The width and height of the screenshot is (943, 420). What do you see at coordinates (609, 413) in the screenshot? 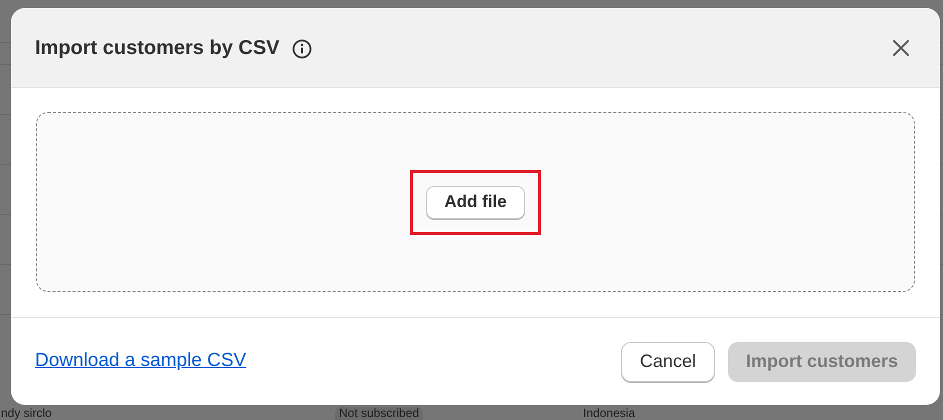
I see `table-cell: Indonesia` at bounding box center [609, 413].